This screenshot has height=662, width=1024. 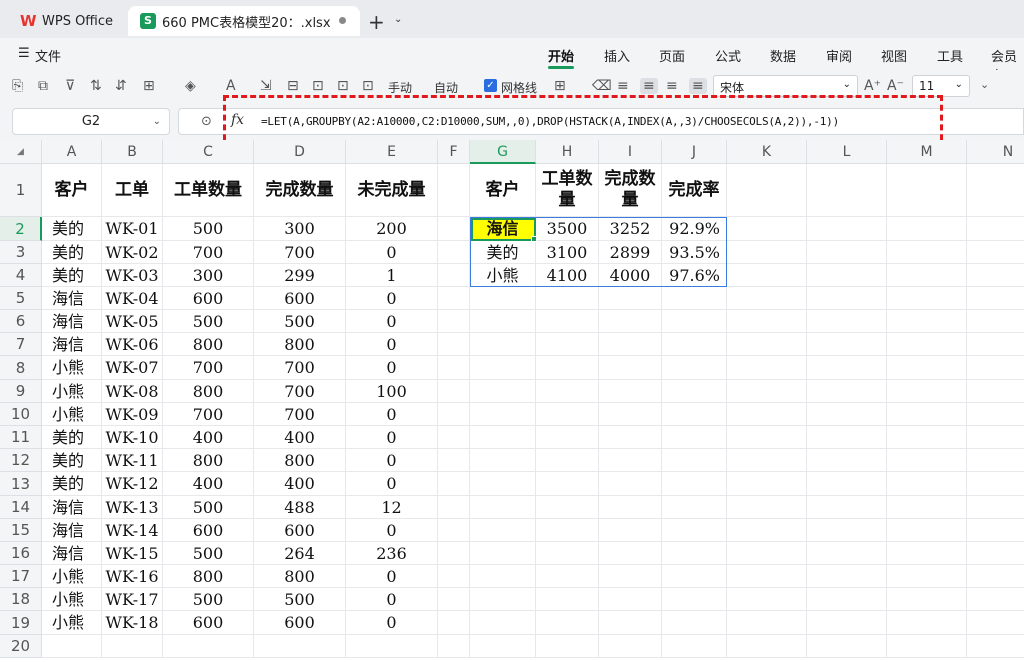 I want to click on table-cell: 美的, so click(x=72, y=229).